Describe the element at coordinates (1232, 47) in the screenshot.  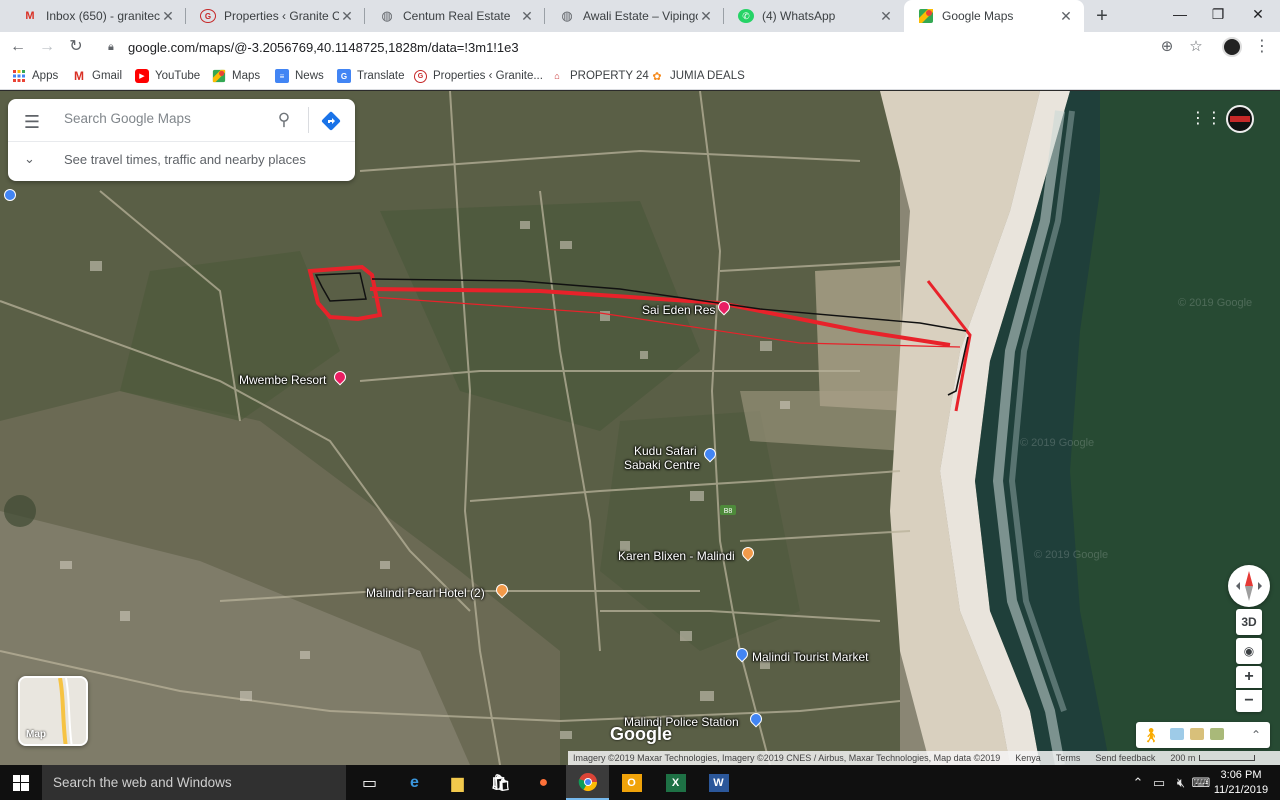
I see `profile-avatar` at that location.